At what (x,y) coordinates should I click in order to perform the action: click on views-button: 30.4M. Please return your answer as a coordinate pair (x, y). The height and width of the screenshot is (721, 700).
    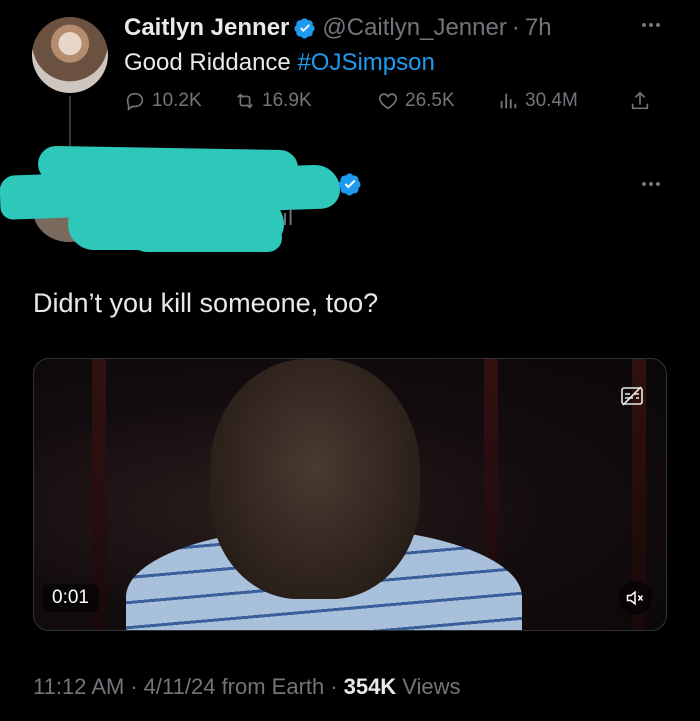
    Looking at the image, I should click on (537, 101).